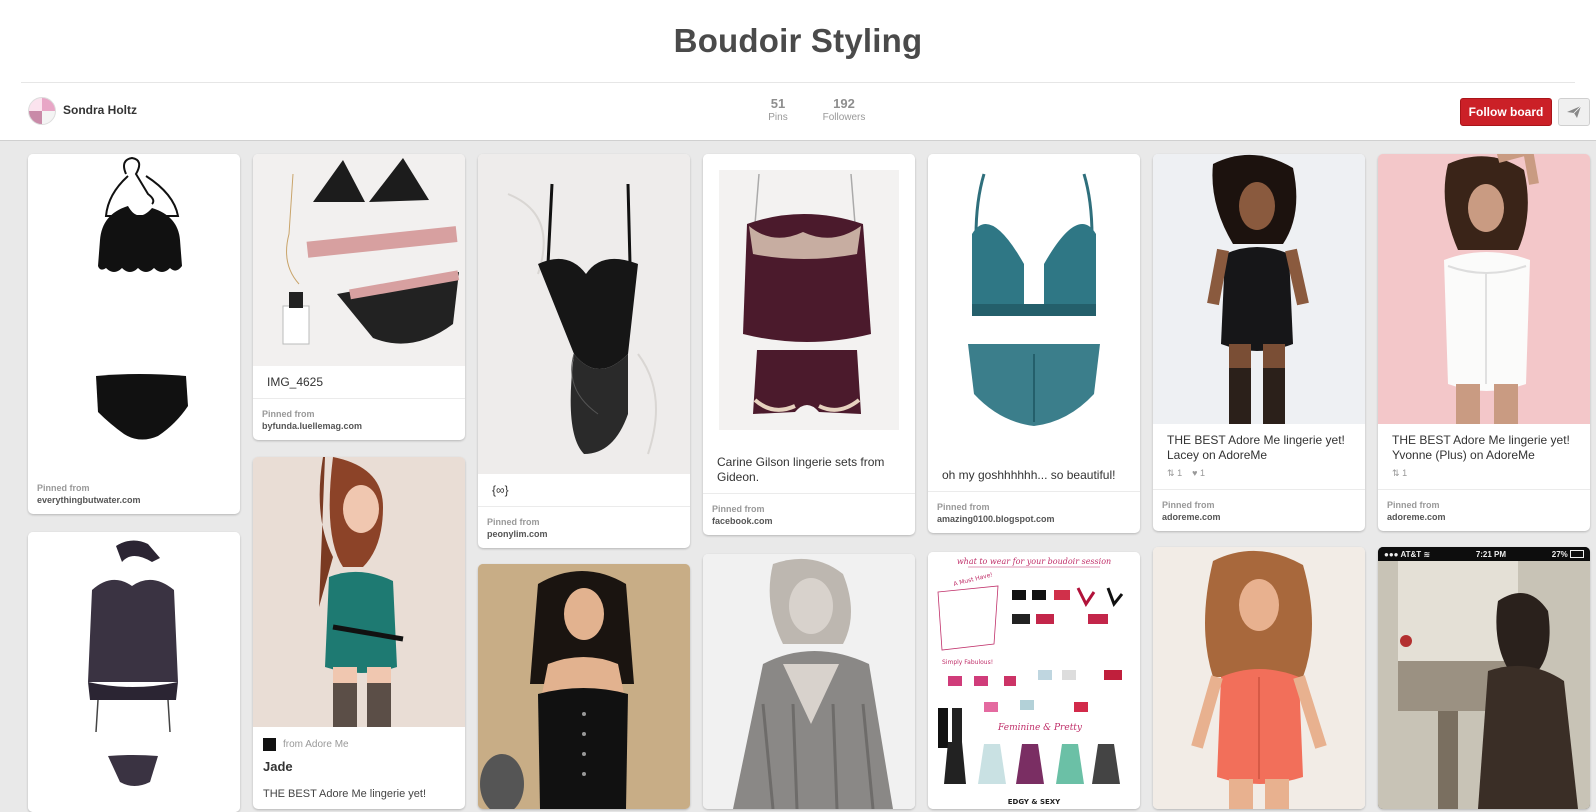  I want to click on send-button, so click(1574, 112).